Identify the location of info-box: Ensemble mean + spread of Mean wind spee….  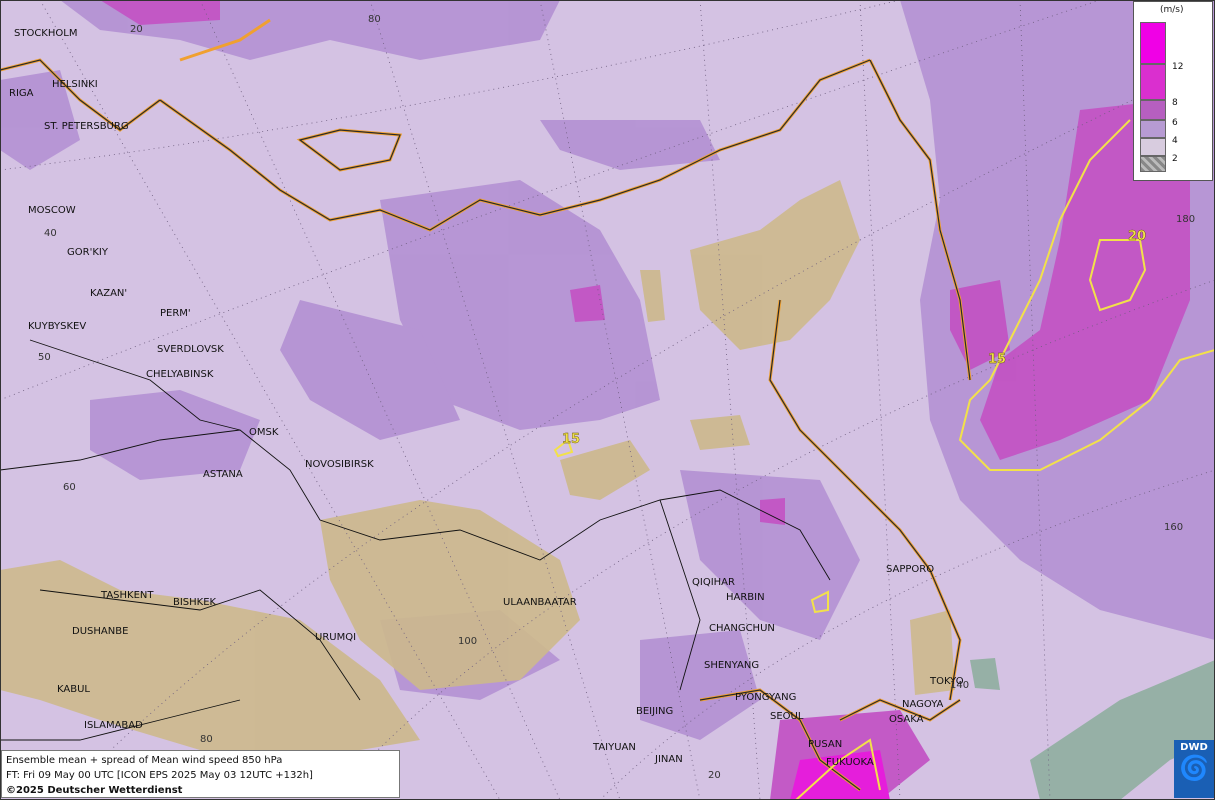
(200, 774).